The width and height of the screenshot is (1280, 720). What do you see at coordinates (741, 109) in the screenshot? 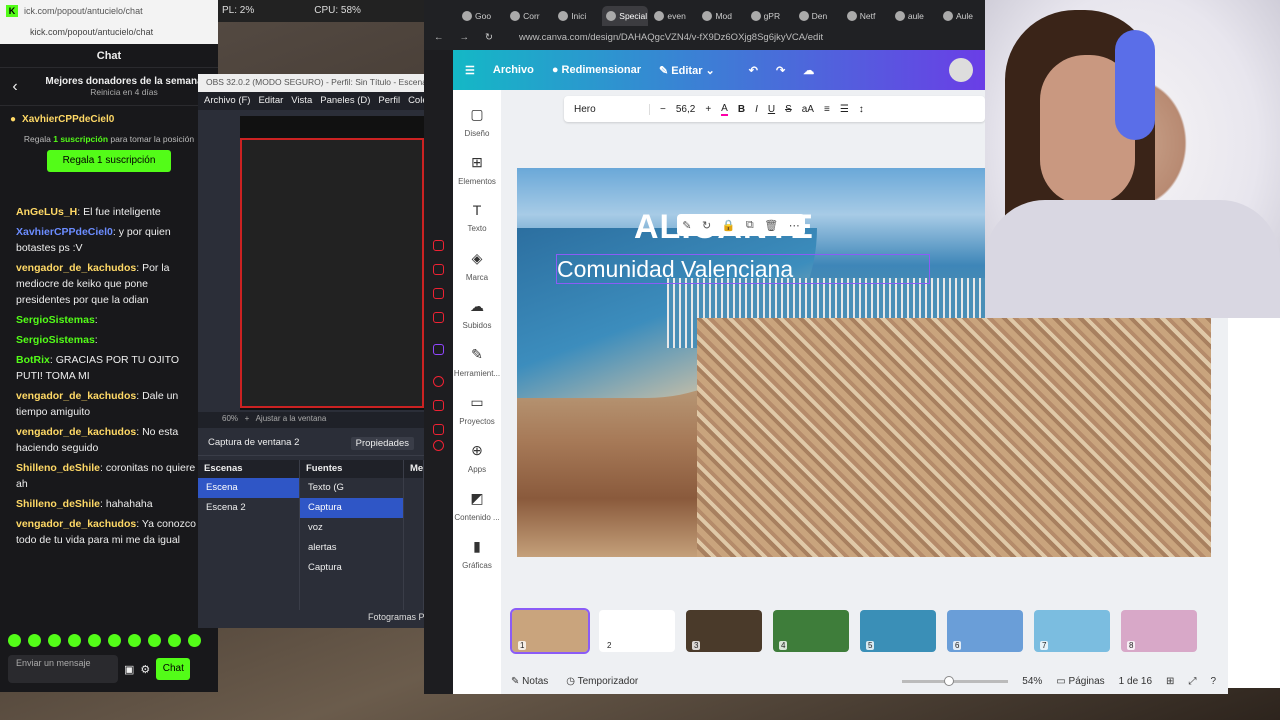
I see `bold-icon: B` at bounding box center [741, 109].